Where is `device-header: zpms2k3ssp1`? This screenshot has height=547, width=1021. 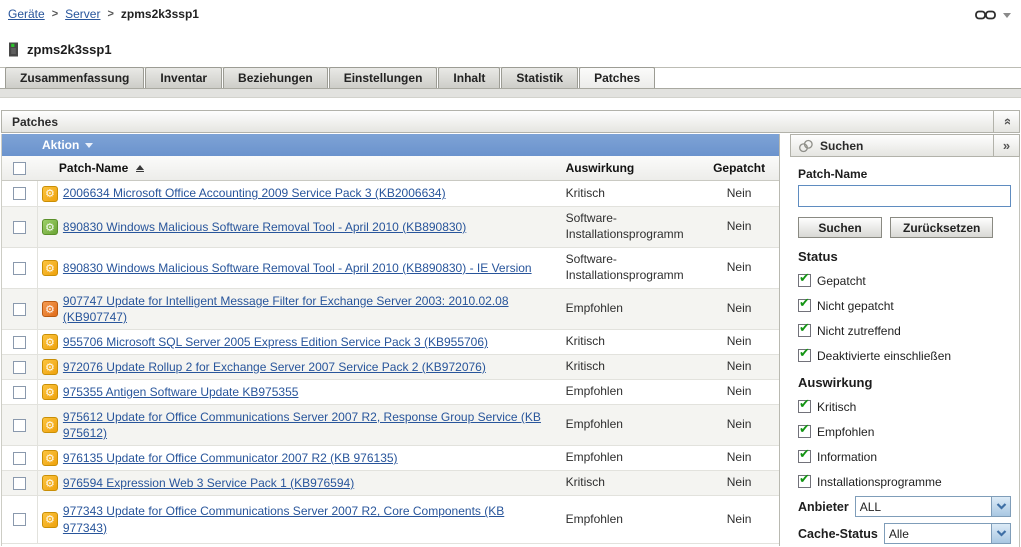 device-header: zpms2k3ssp1 is located at coordinates (60, 49).